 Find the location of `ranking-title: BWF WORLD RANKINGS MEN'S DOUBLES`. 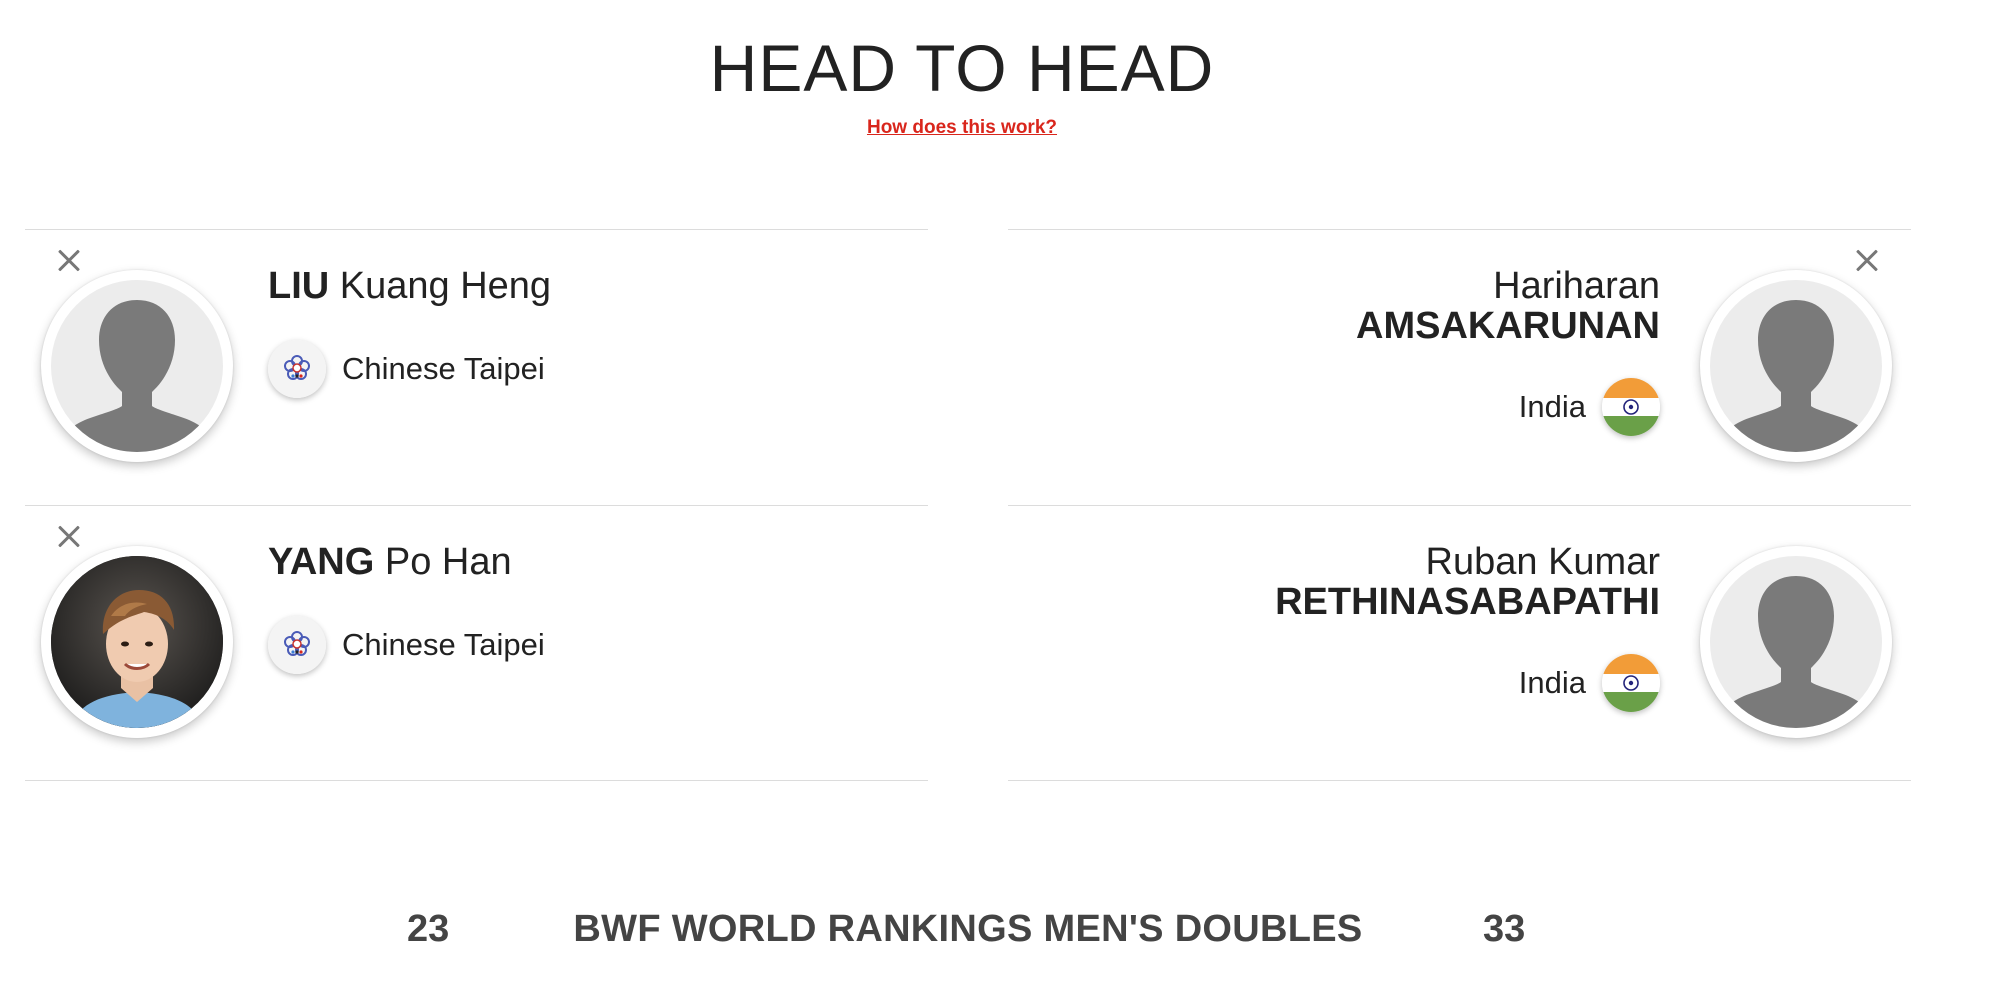

ranking-title: BWF WORLD RANKINGS MEN'S DOUBLES is located at coordinates (968, 929).